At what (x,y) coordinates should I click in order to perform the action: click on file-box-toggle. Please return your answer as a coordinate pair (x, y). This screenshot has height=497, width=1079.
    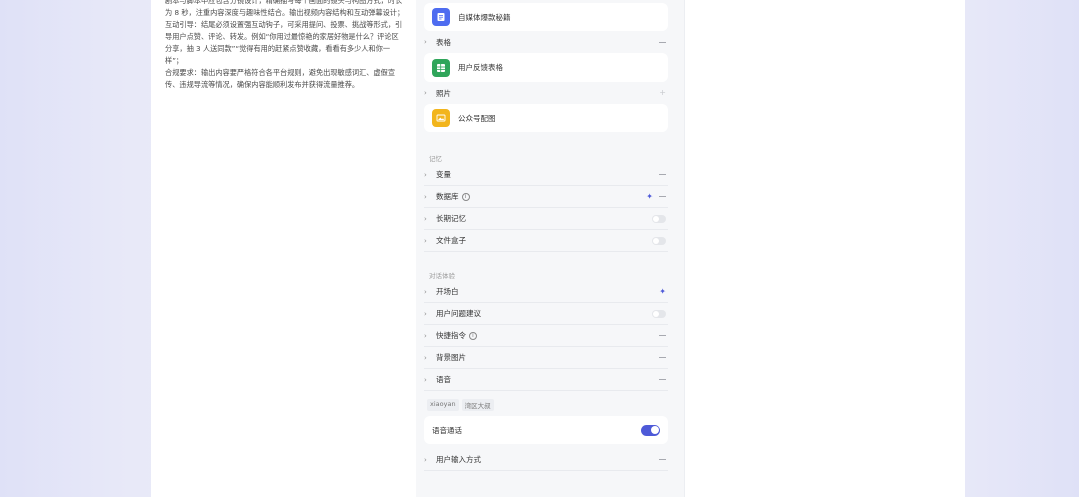
    Looking at the image, I should click on (659, 240).